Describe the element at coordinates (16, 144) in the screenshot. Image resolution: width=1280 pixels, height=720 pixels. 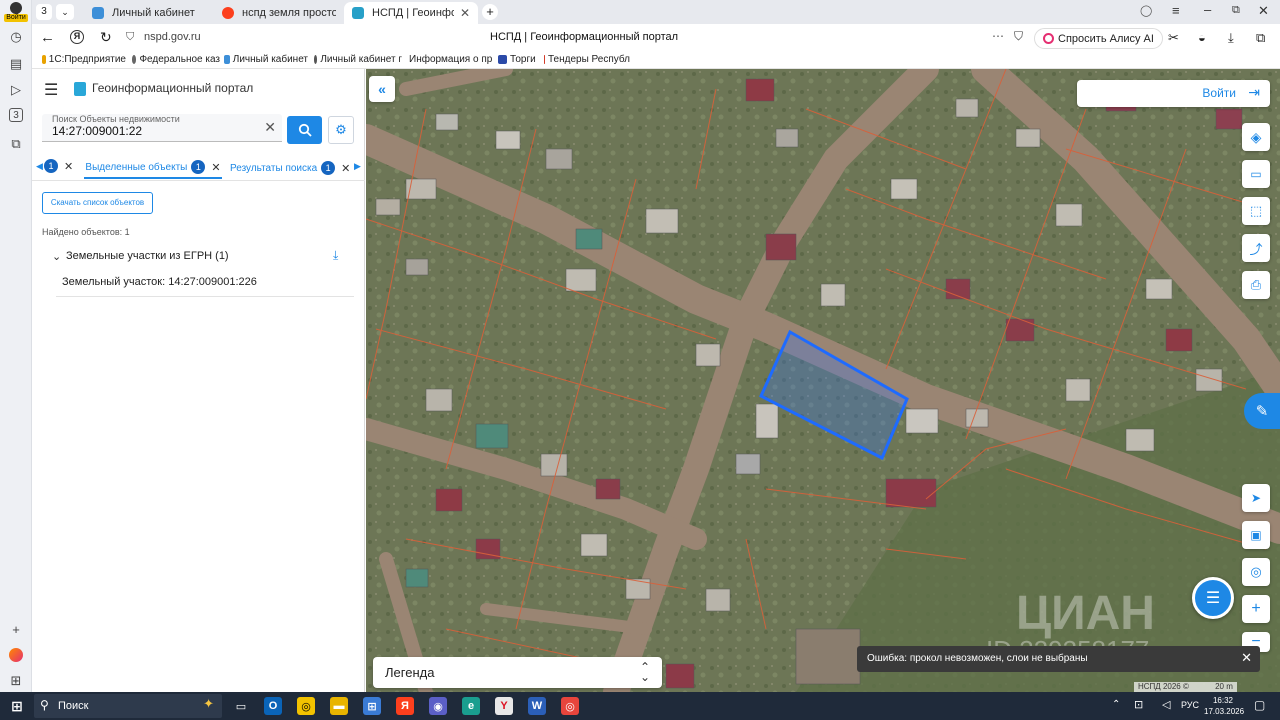
I see `devices-icon: ⧉` at that location.